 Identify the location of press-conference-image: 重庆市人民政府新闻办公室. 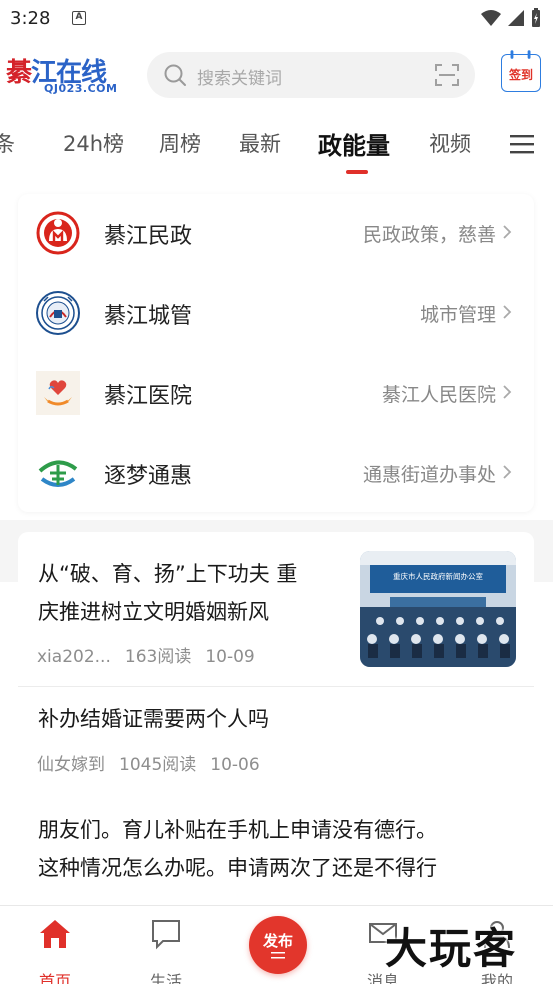
(438, 609).